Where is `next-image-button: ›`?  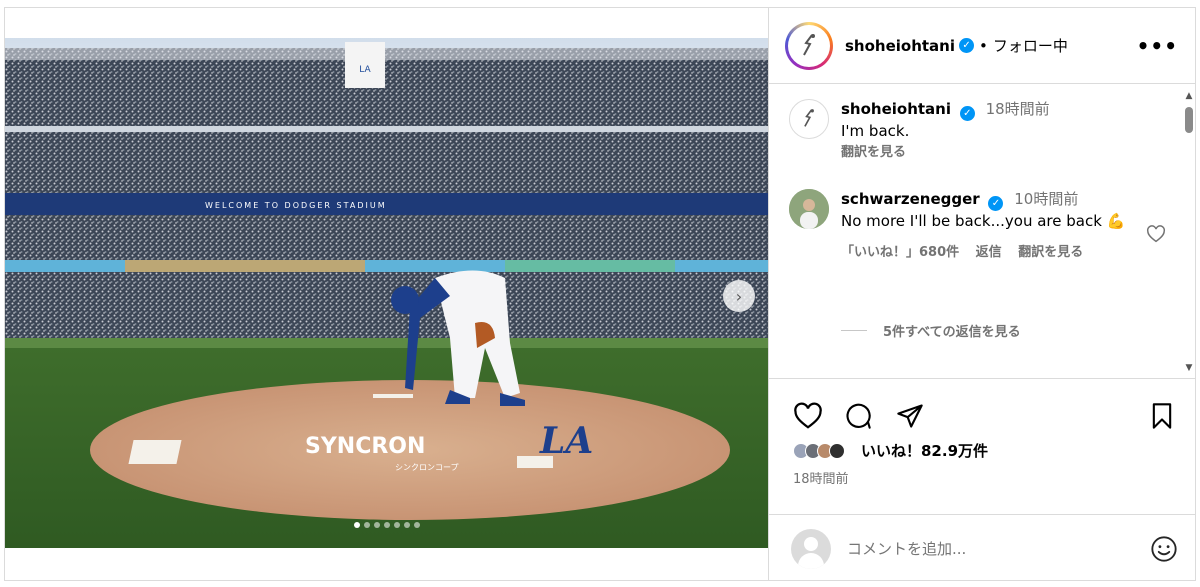
next-image-button: › is located at coordinates (739, 296).